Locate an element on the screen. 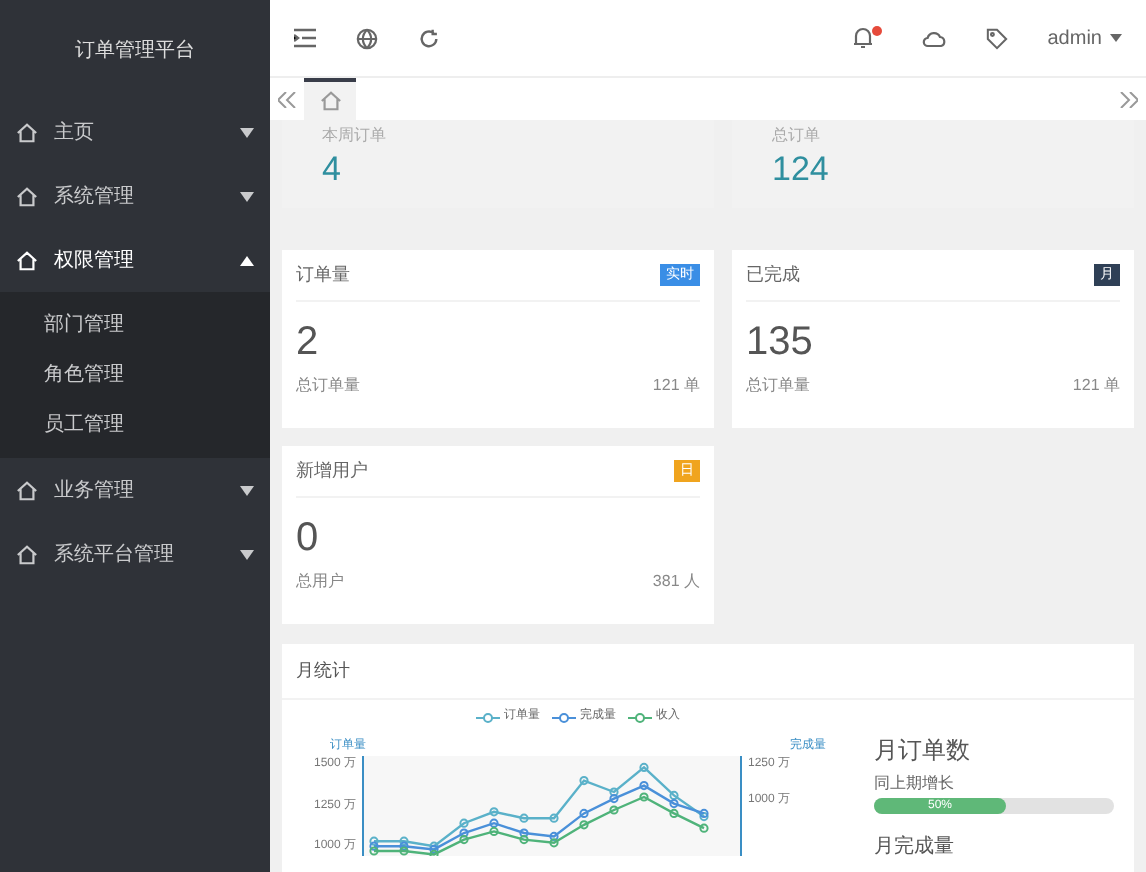 The height and width of the screenshot is (872, 1146). bell-icon is located at coordinates (866, 38).